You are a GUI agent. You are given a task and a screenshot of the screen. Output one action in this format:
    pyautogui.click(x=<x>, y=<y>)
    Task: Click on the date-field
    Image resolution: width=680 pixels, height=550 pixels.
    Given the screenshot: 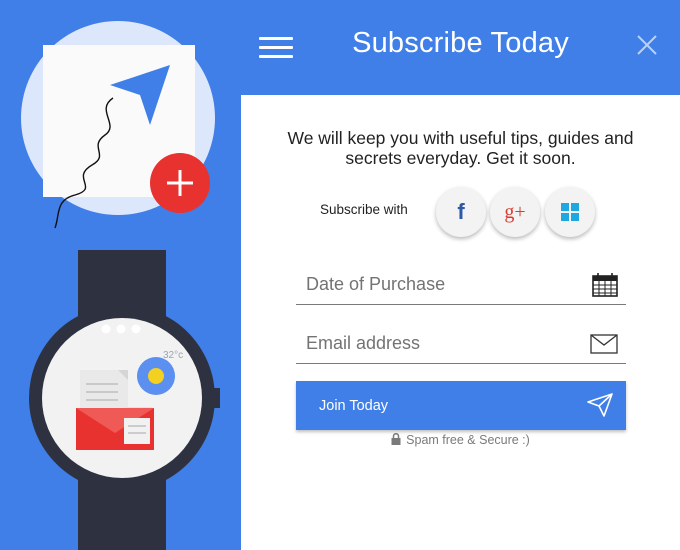 What is the action you would take?
    pyautogui.click(x=461, y=285)
    